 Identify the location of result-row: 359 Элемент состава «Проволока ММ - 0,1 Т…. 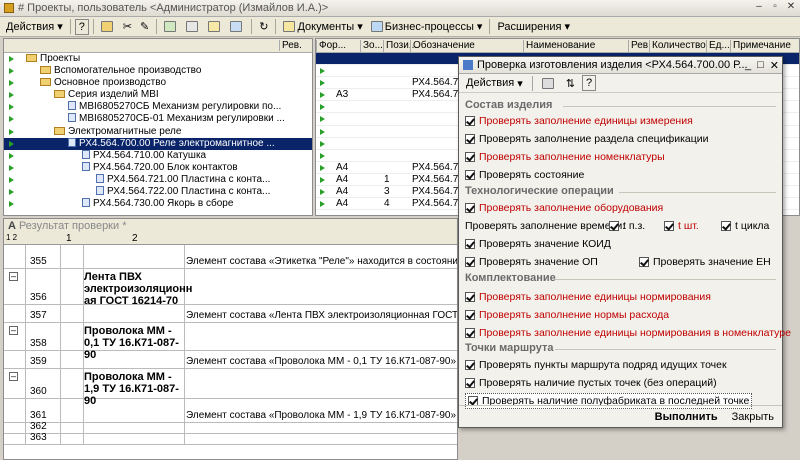
(230, 360).